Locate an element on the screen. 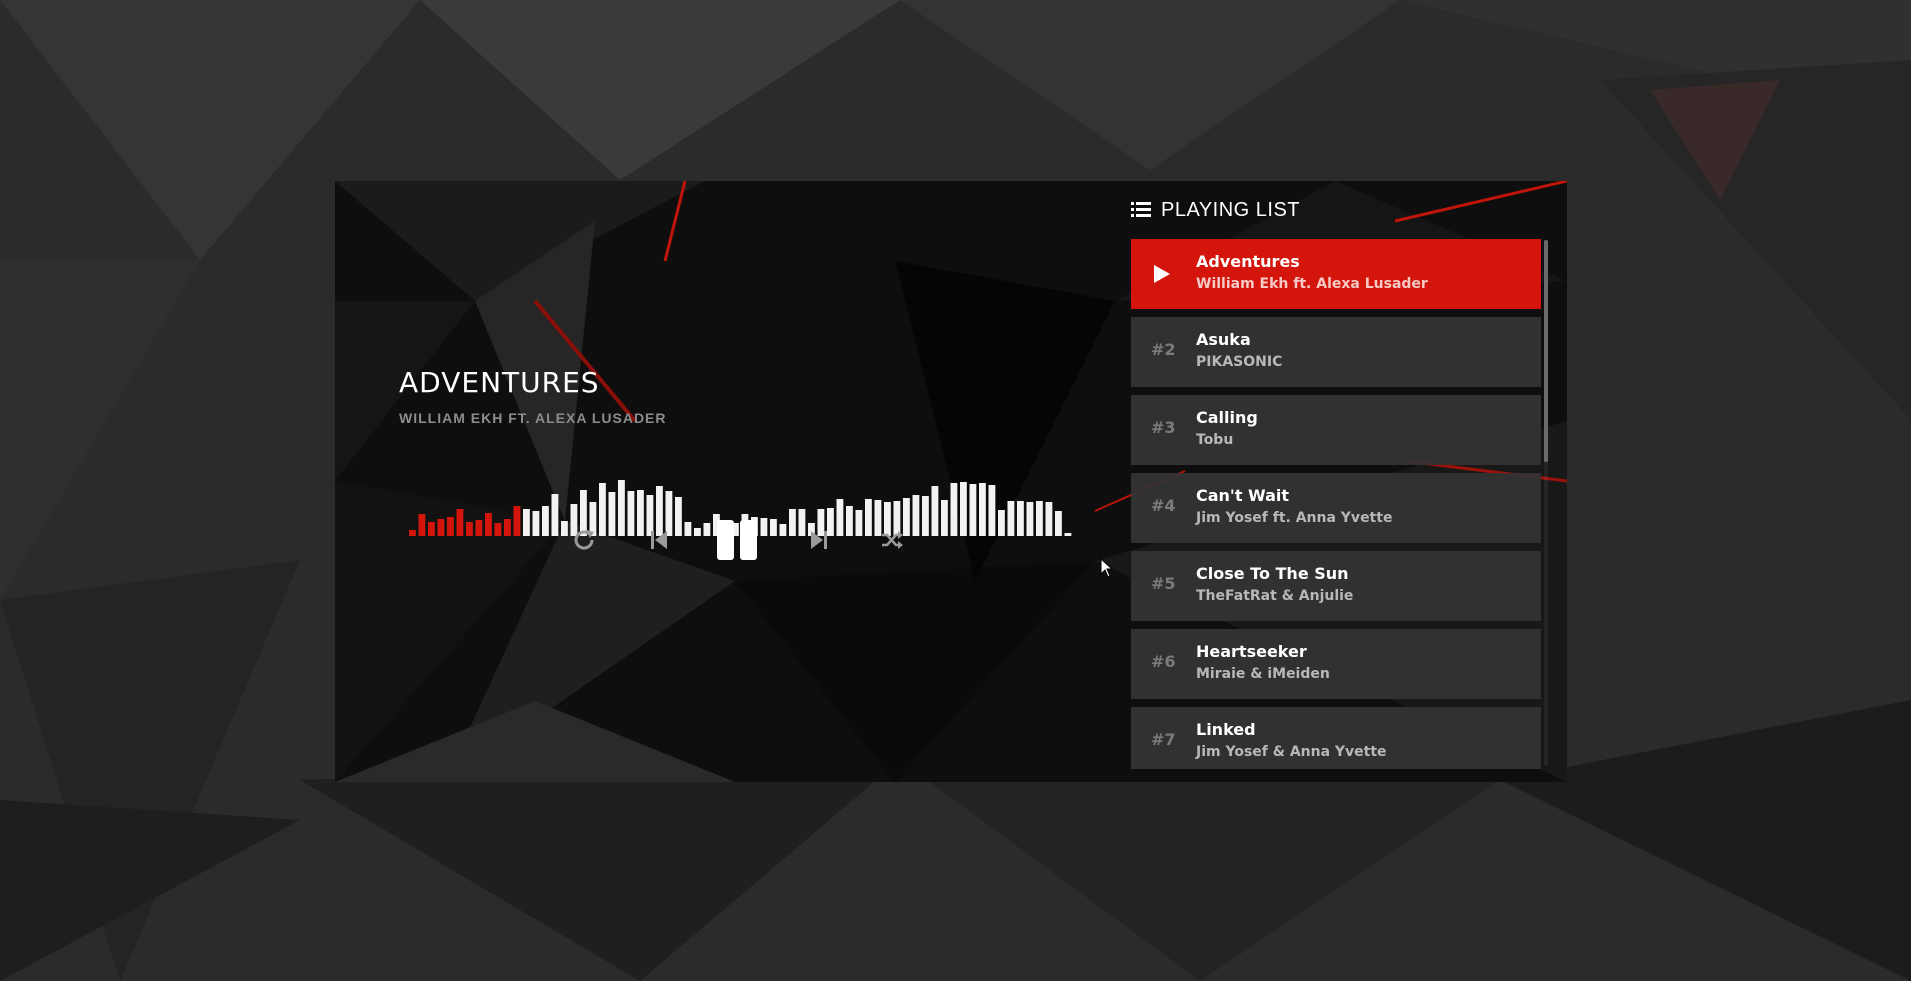 The image size is (1911, 981). track-artist: TheFatRat & Anjulie is located at coordinates (1275, 596).